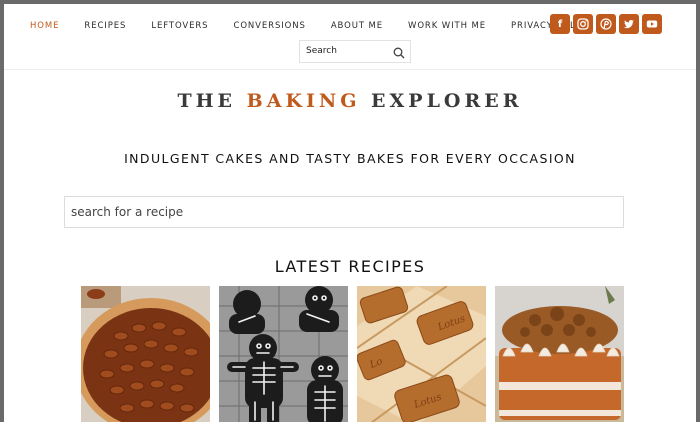 The width and height of the screenshot is (700, 422). I want to click on logo-text-accent: BAKING, so click(303, 101).